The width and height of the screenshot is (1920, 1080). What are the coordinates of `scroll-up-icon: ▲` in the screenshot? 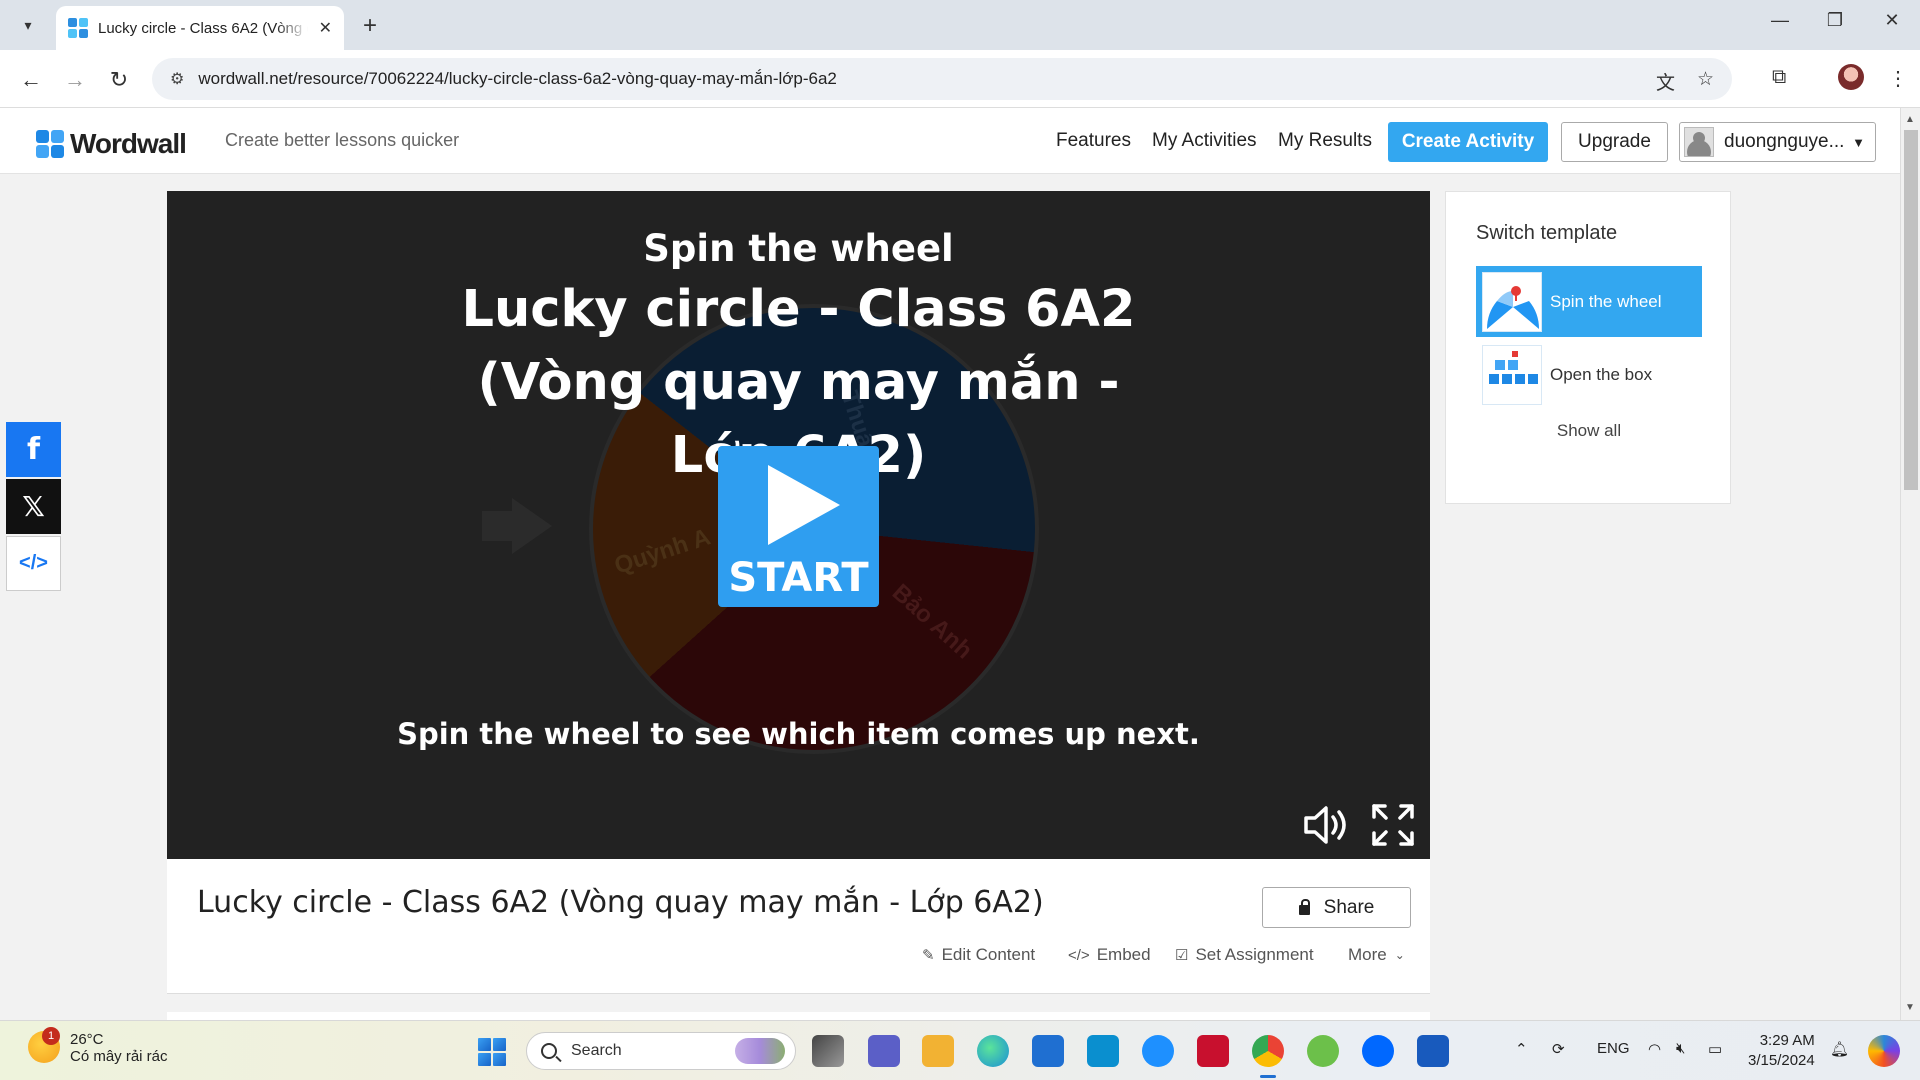 It's located at (1910, 119).